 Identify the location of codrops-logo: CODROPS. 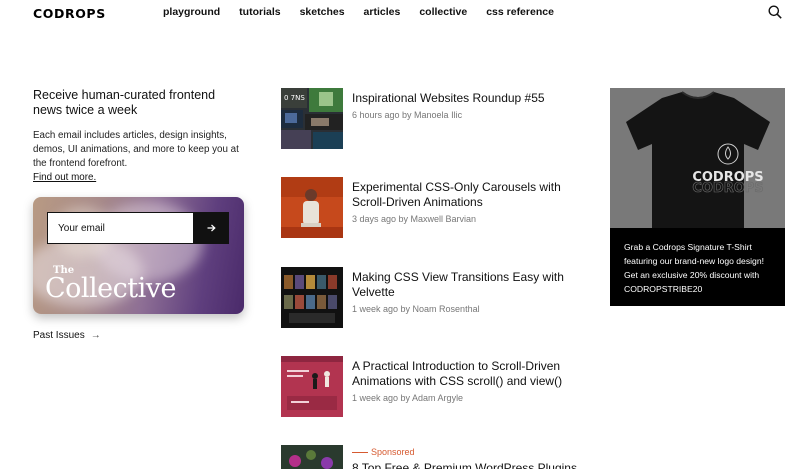
(69, 13).